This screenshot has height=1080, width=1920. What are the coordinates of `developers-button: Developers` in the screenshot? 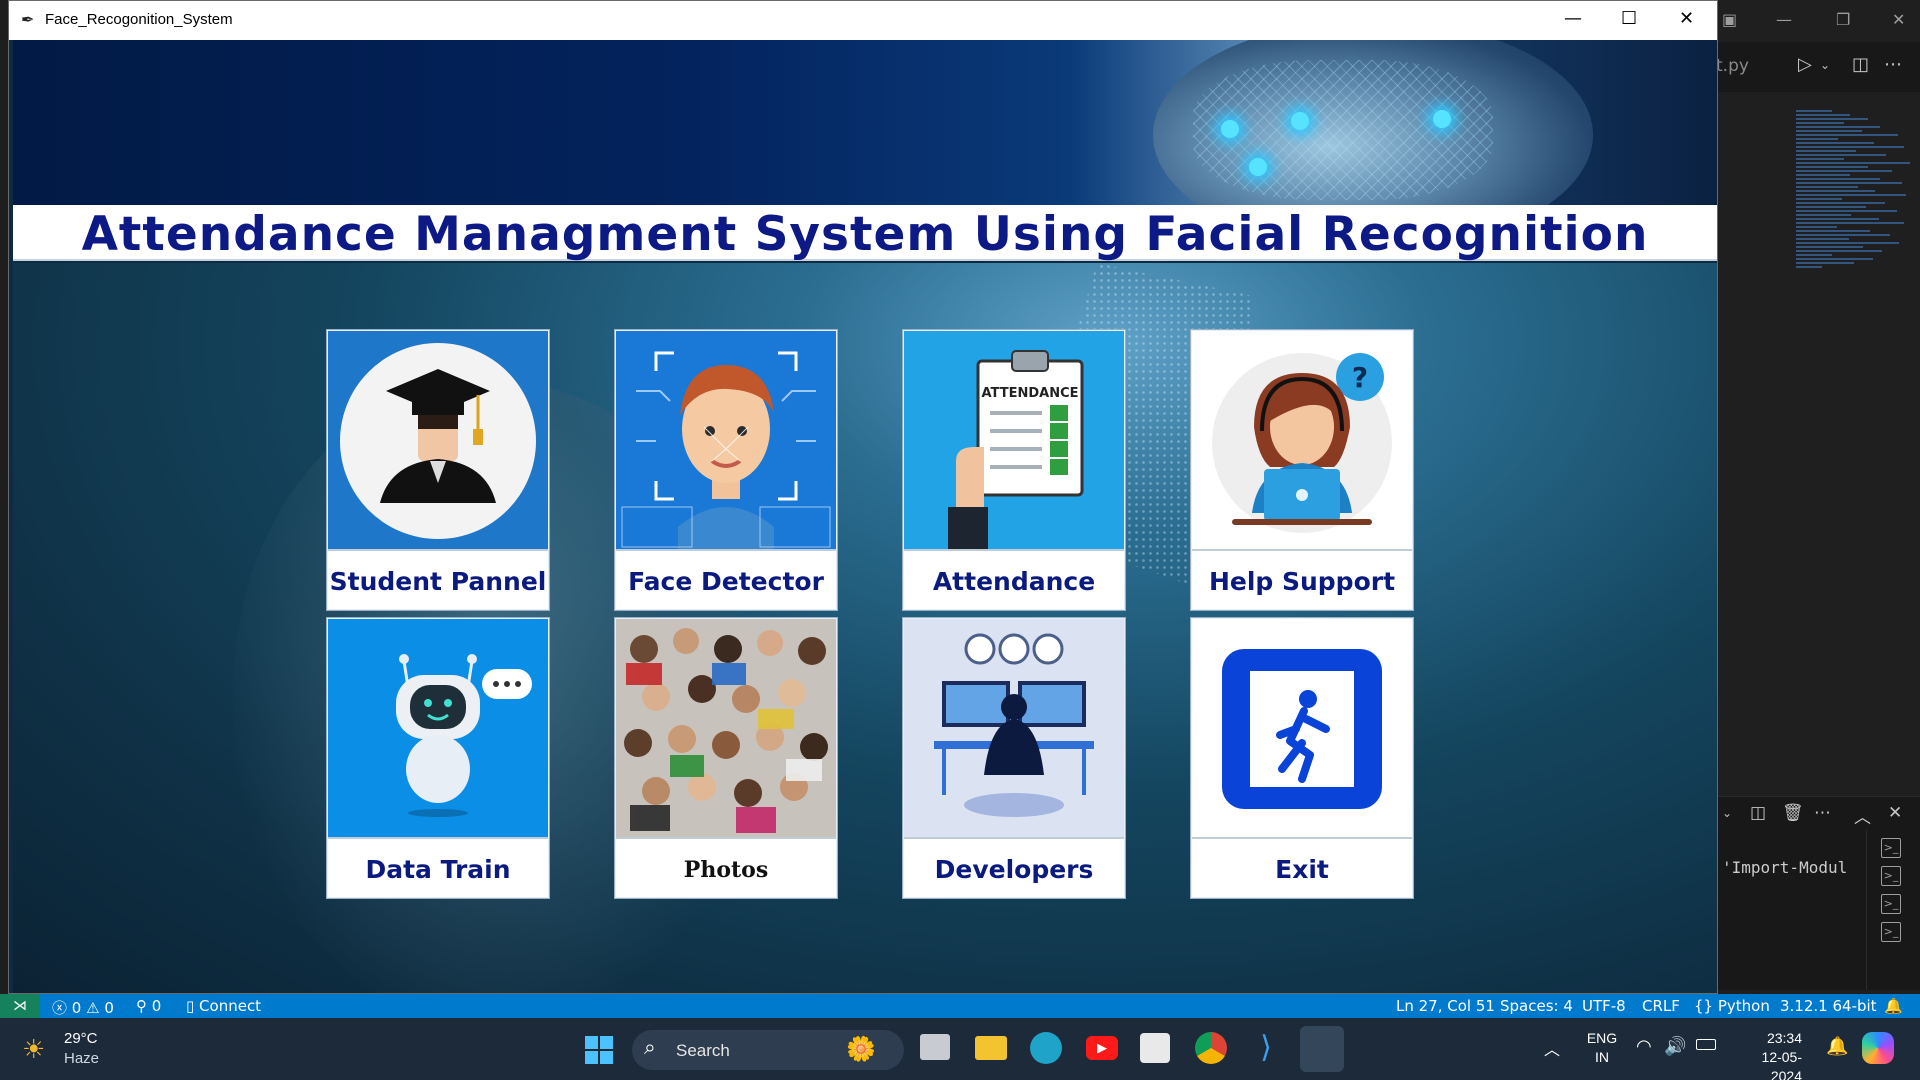 It's located at (1014, 758).